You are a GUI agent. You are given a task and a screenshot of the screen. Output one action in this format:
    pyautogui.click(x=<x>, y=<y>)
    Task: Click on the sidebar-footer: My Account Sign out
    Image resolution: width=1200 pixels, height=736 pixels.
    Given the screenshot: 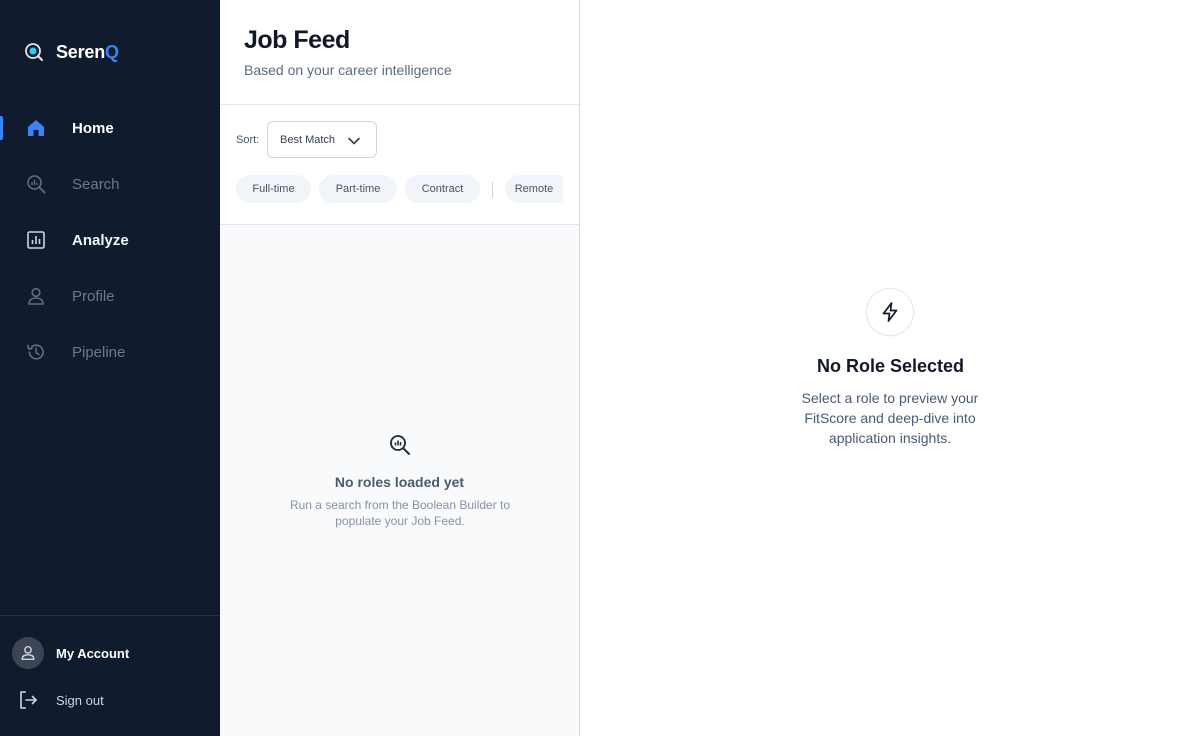 What is the action you would take?
    pyautogui.click(x=110, y=675)
    